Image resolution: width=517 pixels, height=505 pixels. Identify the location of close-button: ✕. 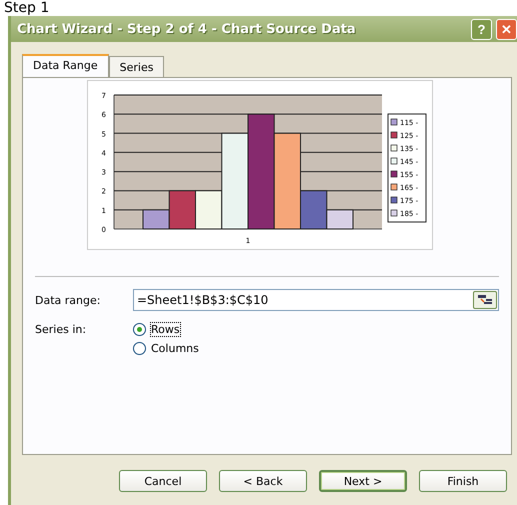
(506, 29).